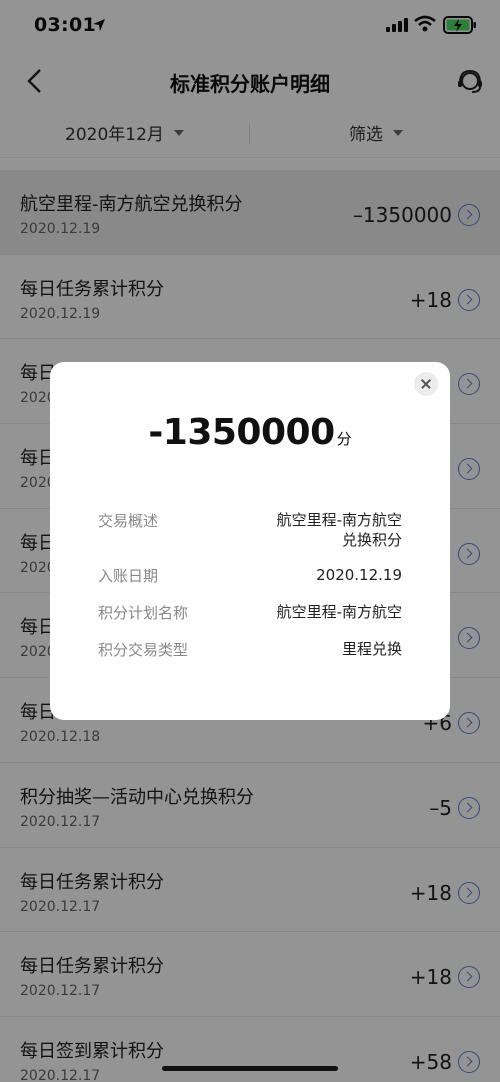  What do you see at coordinates (128, 576) in the screenshot?
I see `detail-label: 入账日期` at bounding box center [128, 576].